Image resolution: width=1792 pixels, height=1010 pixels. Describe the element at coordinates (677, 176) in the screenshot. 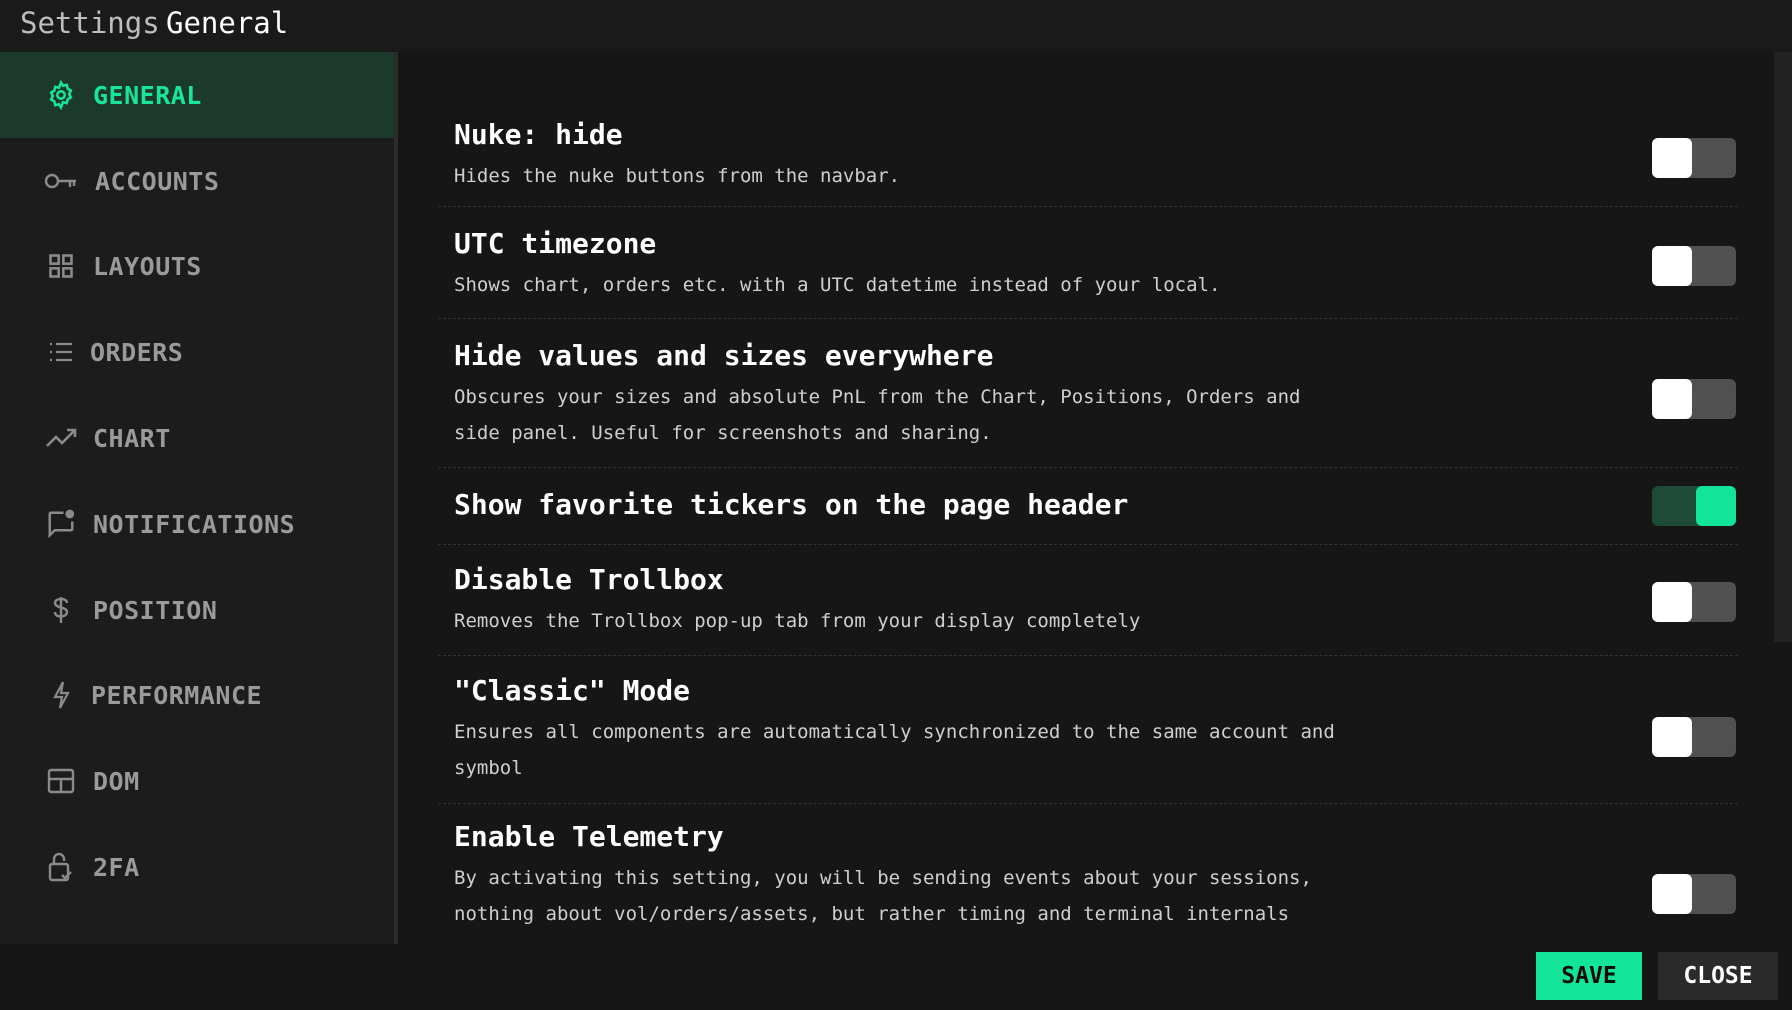

I see `setting-description: Hides the nuke buttons from the navbar.` at that location.